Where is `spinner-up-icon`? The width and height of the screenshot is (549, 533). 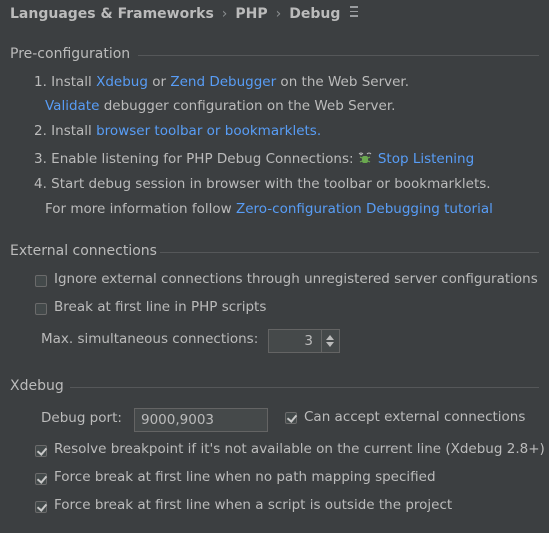
spinner-up-icon is located at coordinates (330, 337).